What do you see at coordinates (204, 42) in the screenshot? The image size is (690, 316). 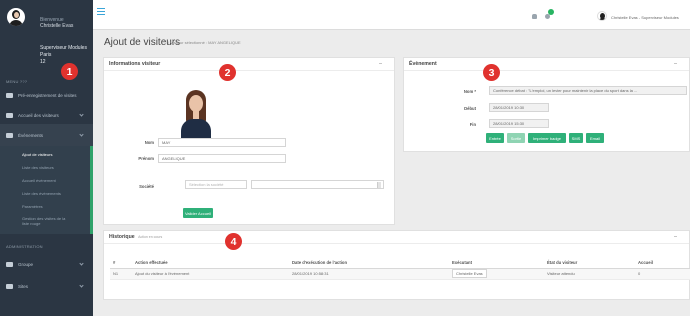 I see `breadcrumb: / Visiteur sélectionné : MAY ANGELIQUE` at bounding box center [204, 42].